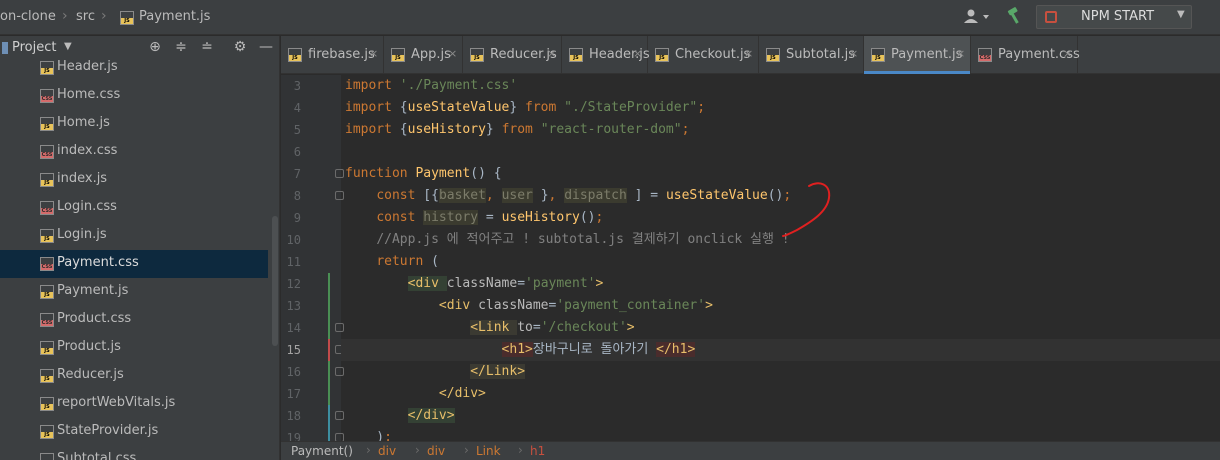  What do you see at coordinates (134, 180) in the screenshot?
I see `file-tree-item: JS index.js` at bounding box center [134, 180].